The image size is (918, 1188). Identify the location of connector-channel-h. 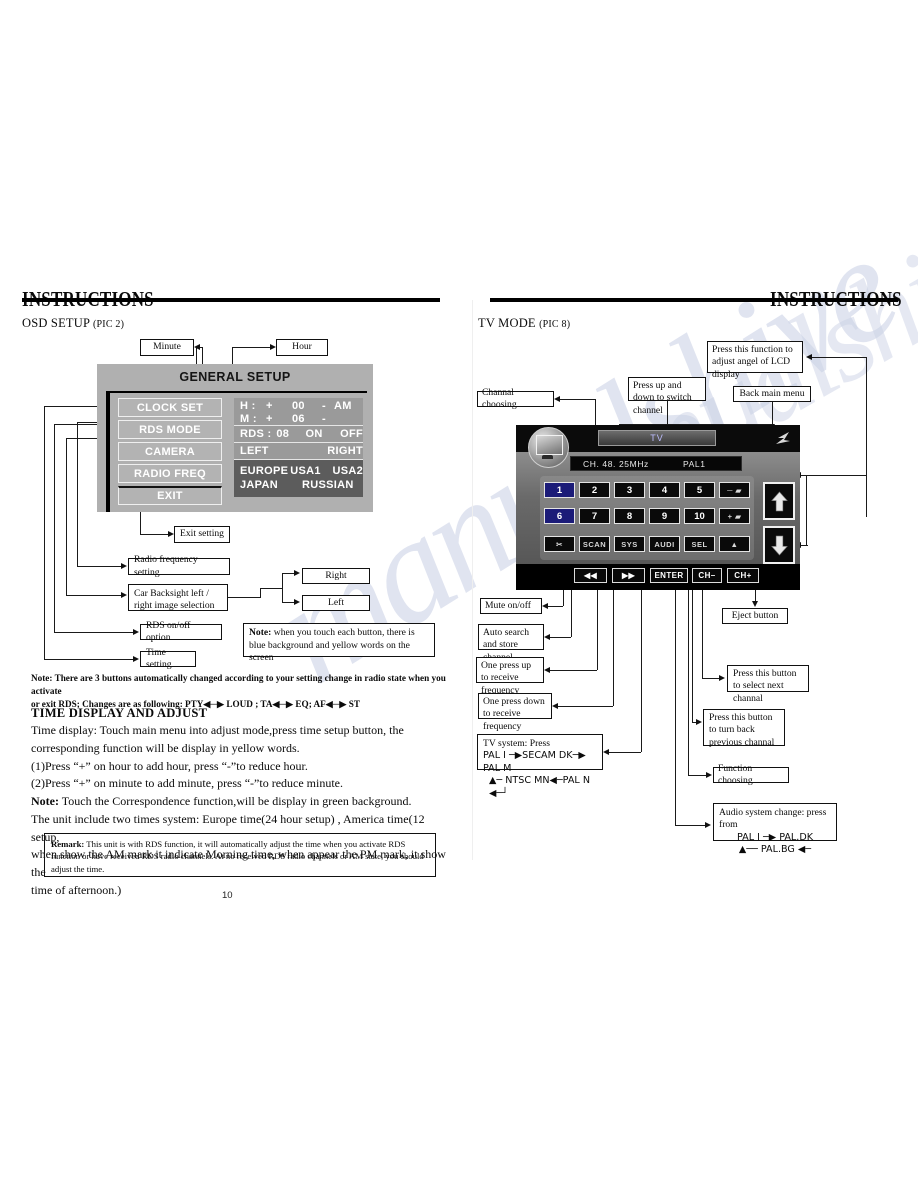
(577, 400).